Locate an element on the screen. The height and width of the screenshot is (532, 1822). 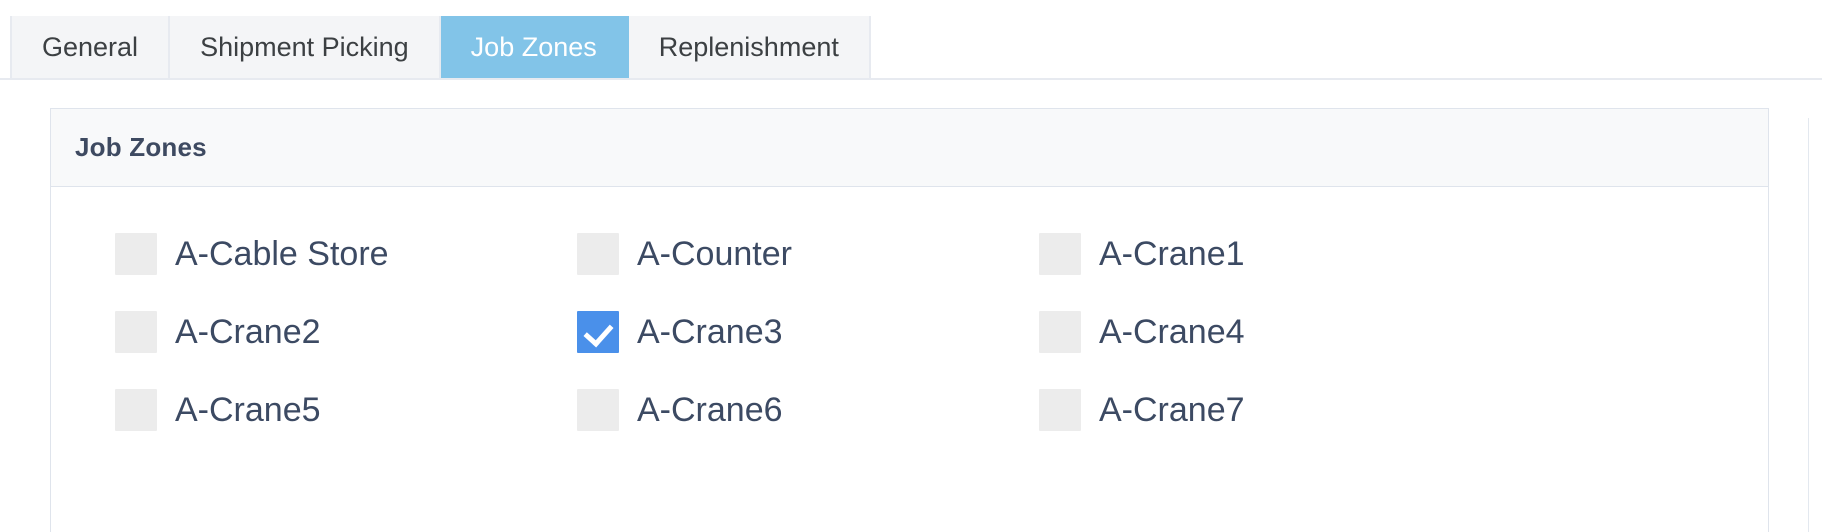
job-zone-label: A-Crane6 is located at coordinates (710, 409).